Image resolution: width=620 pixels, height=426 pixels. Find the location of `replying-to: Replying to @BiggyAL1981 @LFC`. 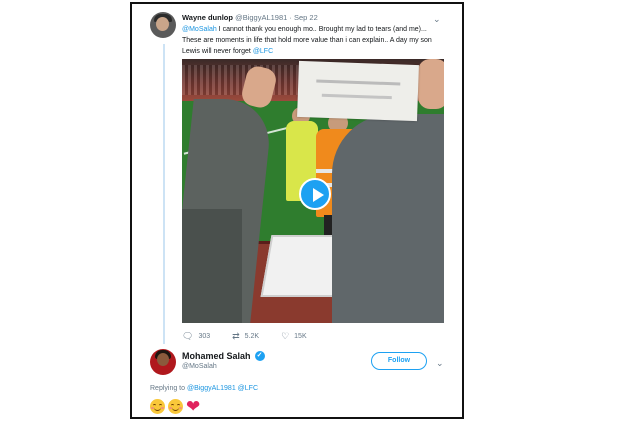

replying-to: Replying to @BiggyAL1981 @LFC is located at coordinates (204, 388).